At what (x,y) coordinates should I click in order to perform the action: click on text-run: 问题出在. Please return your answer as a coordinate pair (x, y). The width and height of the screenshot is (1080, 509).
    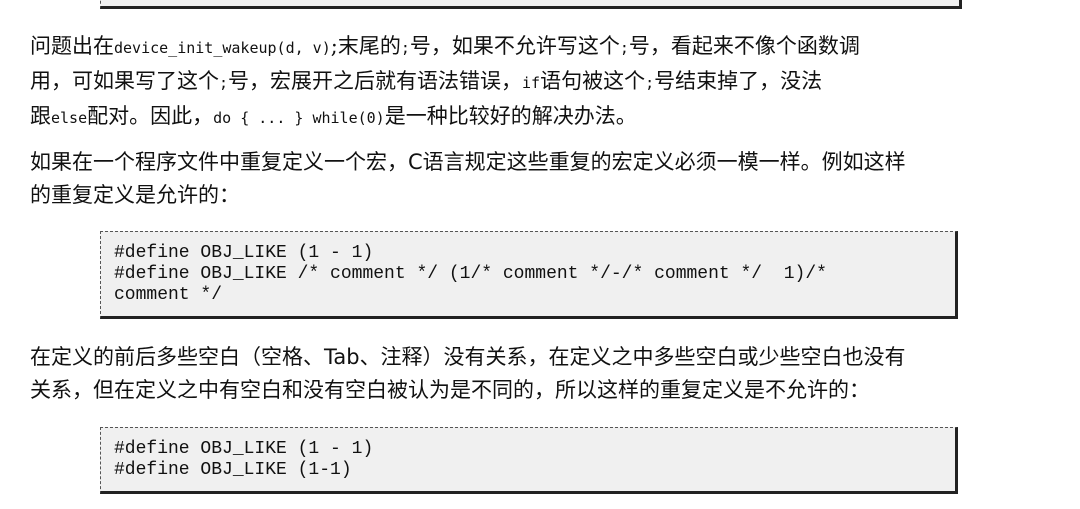
    Looking at the image, I should click on (72, 46).